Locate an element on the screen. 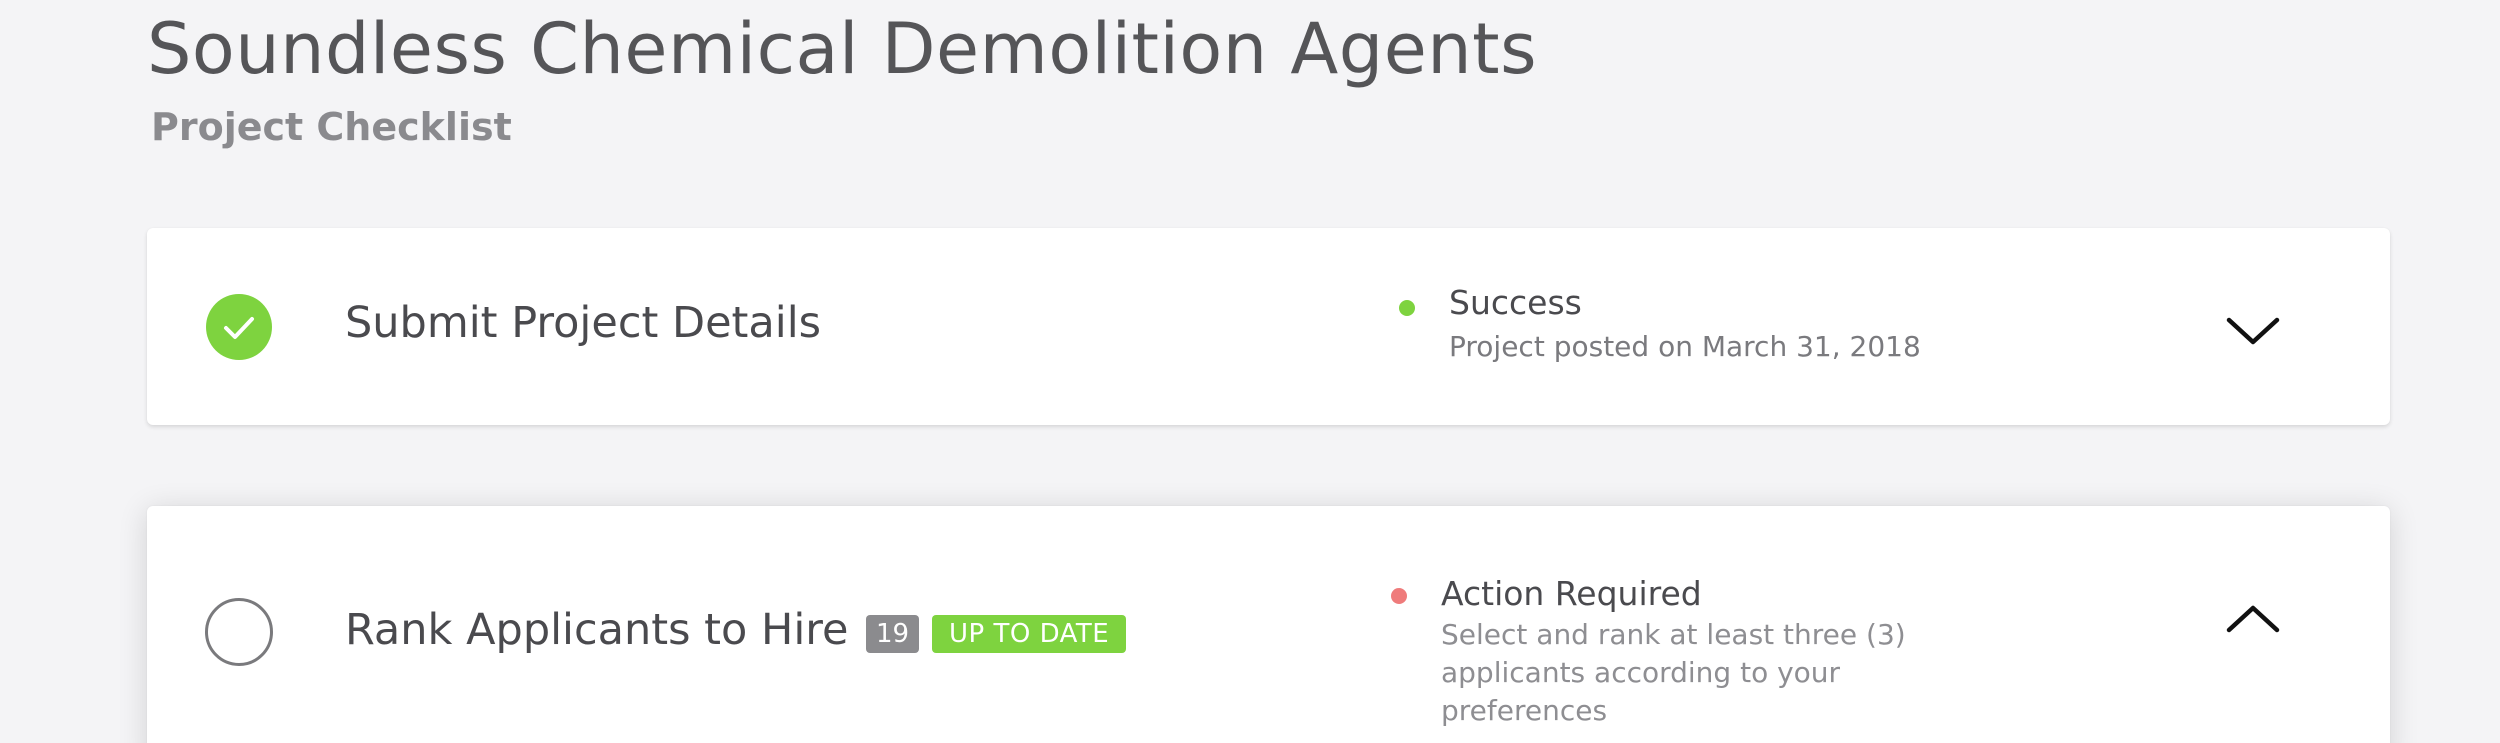  chevron-down-icon is located at coordinates (2253, 330).